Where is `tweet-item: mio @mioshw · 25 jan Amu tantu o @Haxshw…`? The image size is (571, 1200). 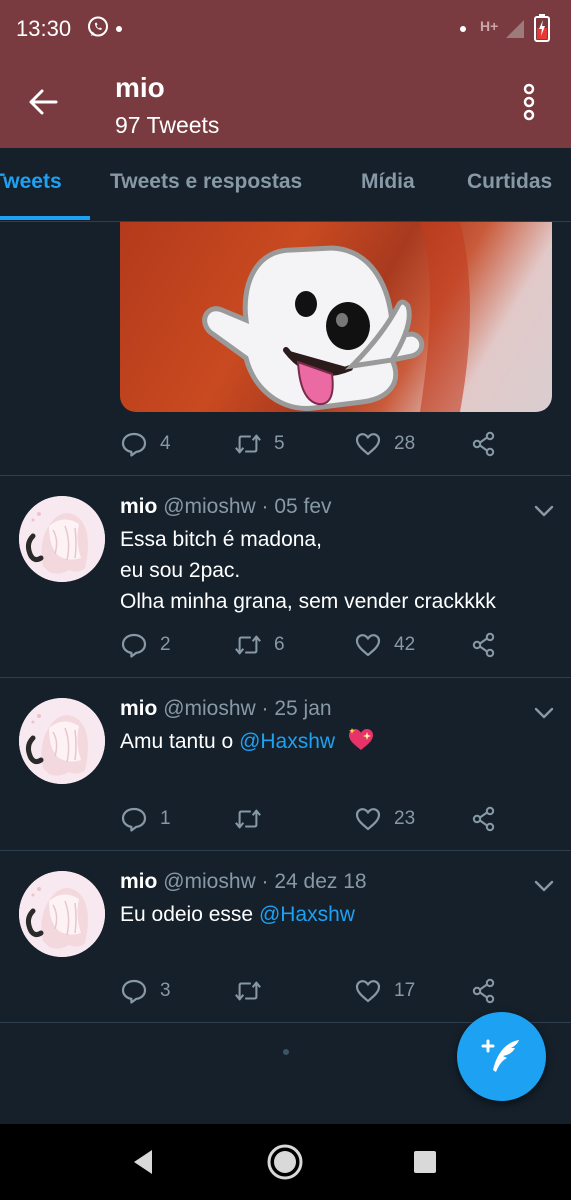
tweet-item: mio @mioshw · 25 jan Amu tantu o @Haxshw… is located at coordinates (285, 764).